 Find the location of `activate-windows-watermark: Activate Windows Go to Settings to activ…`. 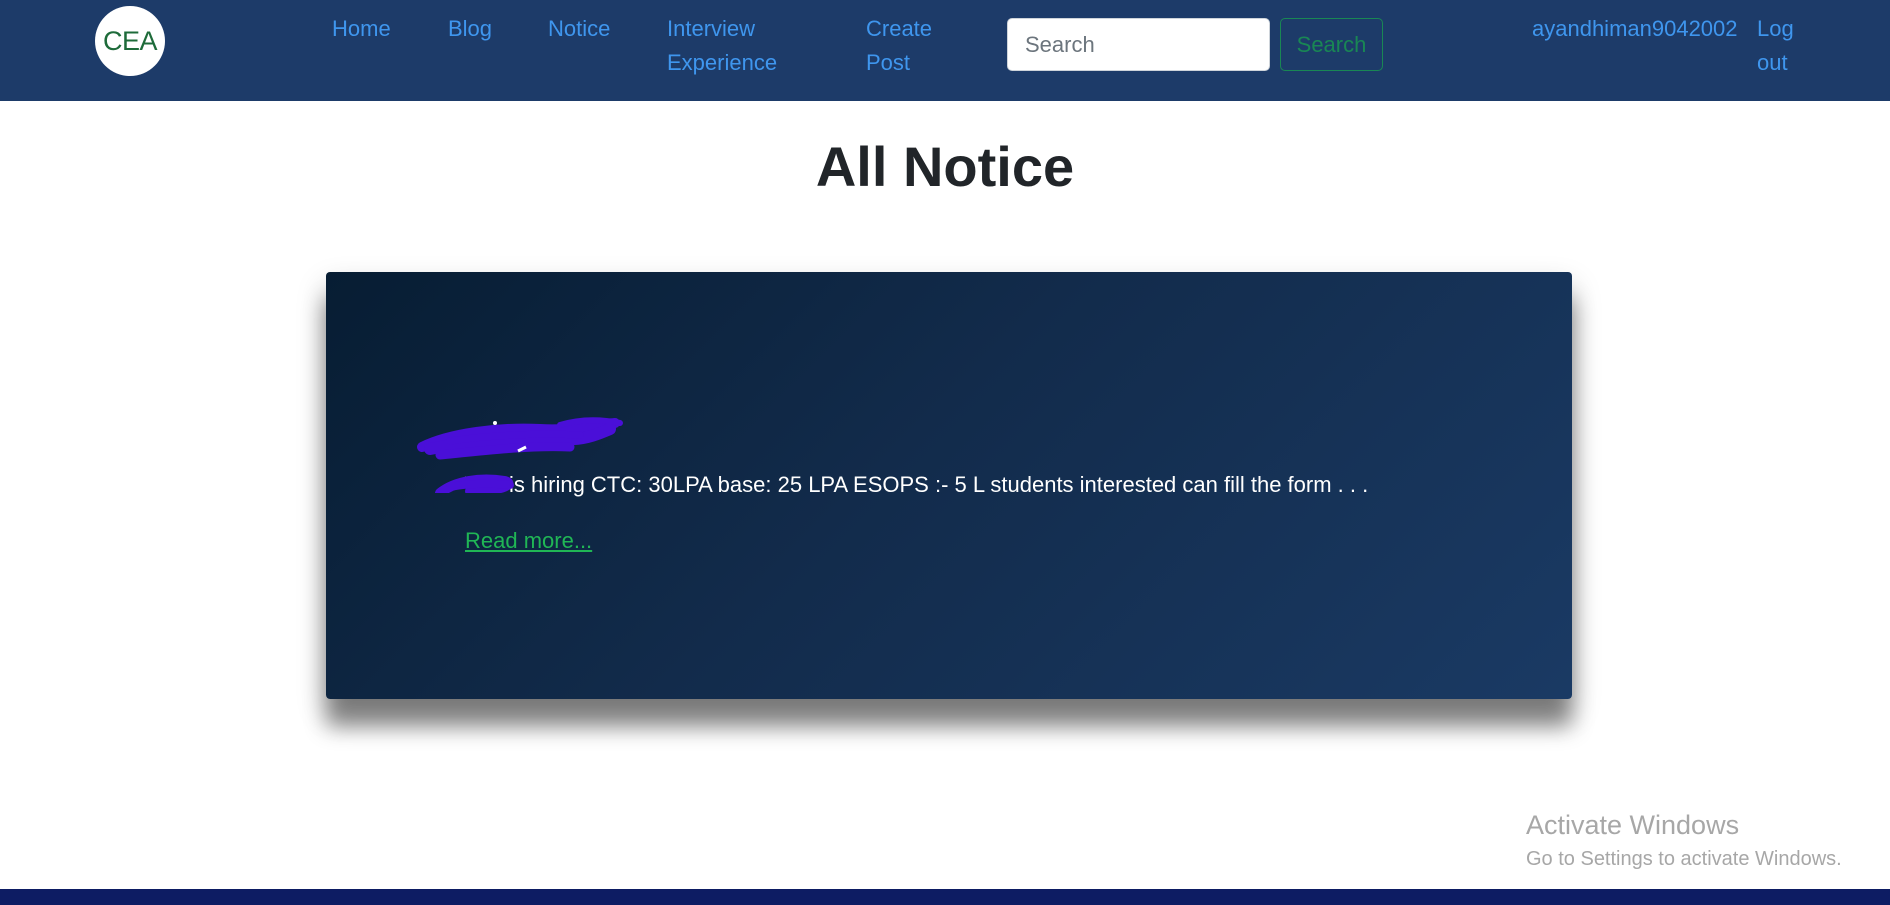

activate-windows-watermark: Activate Windows Go to Settings to activ… is located at coordinates (1684, 841).